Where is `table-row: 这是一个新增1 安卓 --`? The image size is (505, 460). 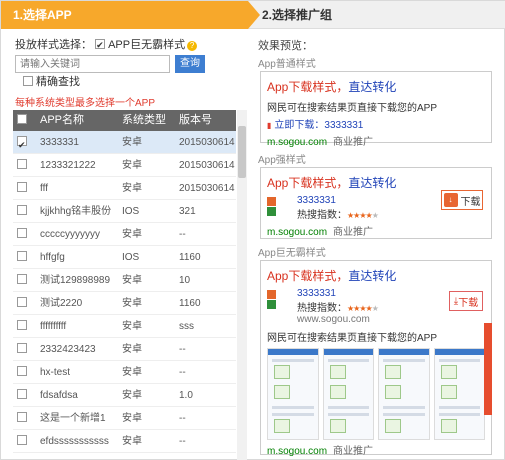 table-row: 这是一个新增1 安卓 -- is located at coordinates (124, 418).